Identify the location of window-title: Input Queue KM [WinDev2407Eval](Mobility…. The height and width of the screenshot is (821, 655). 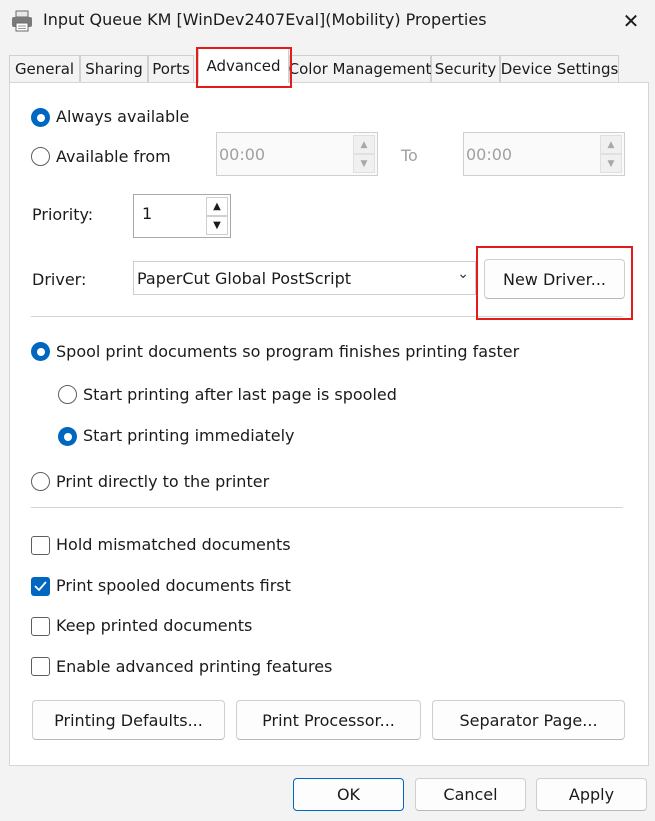
(265, 19).